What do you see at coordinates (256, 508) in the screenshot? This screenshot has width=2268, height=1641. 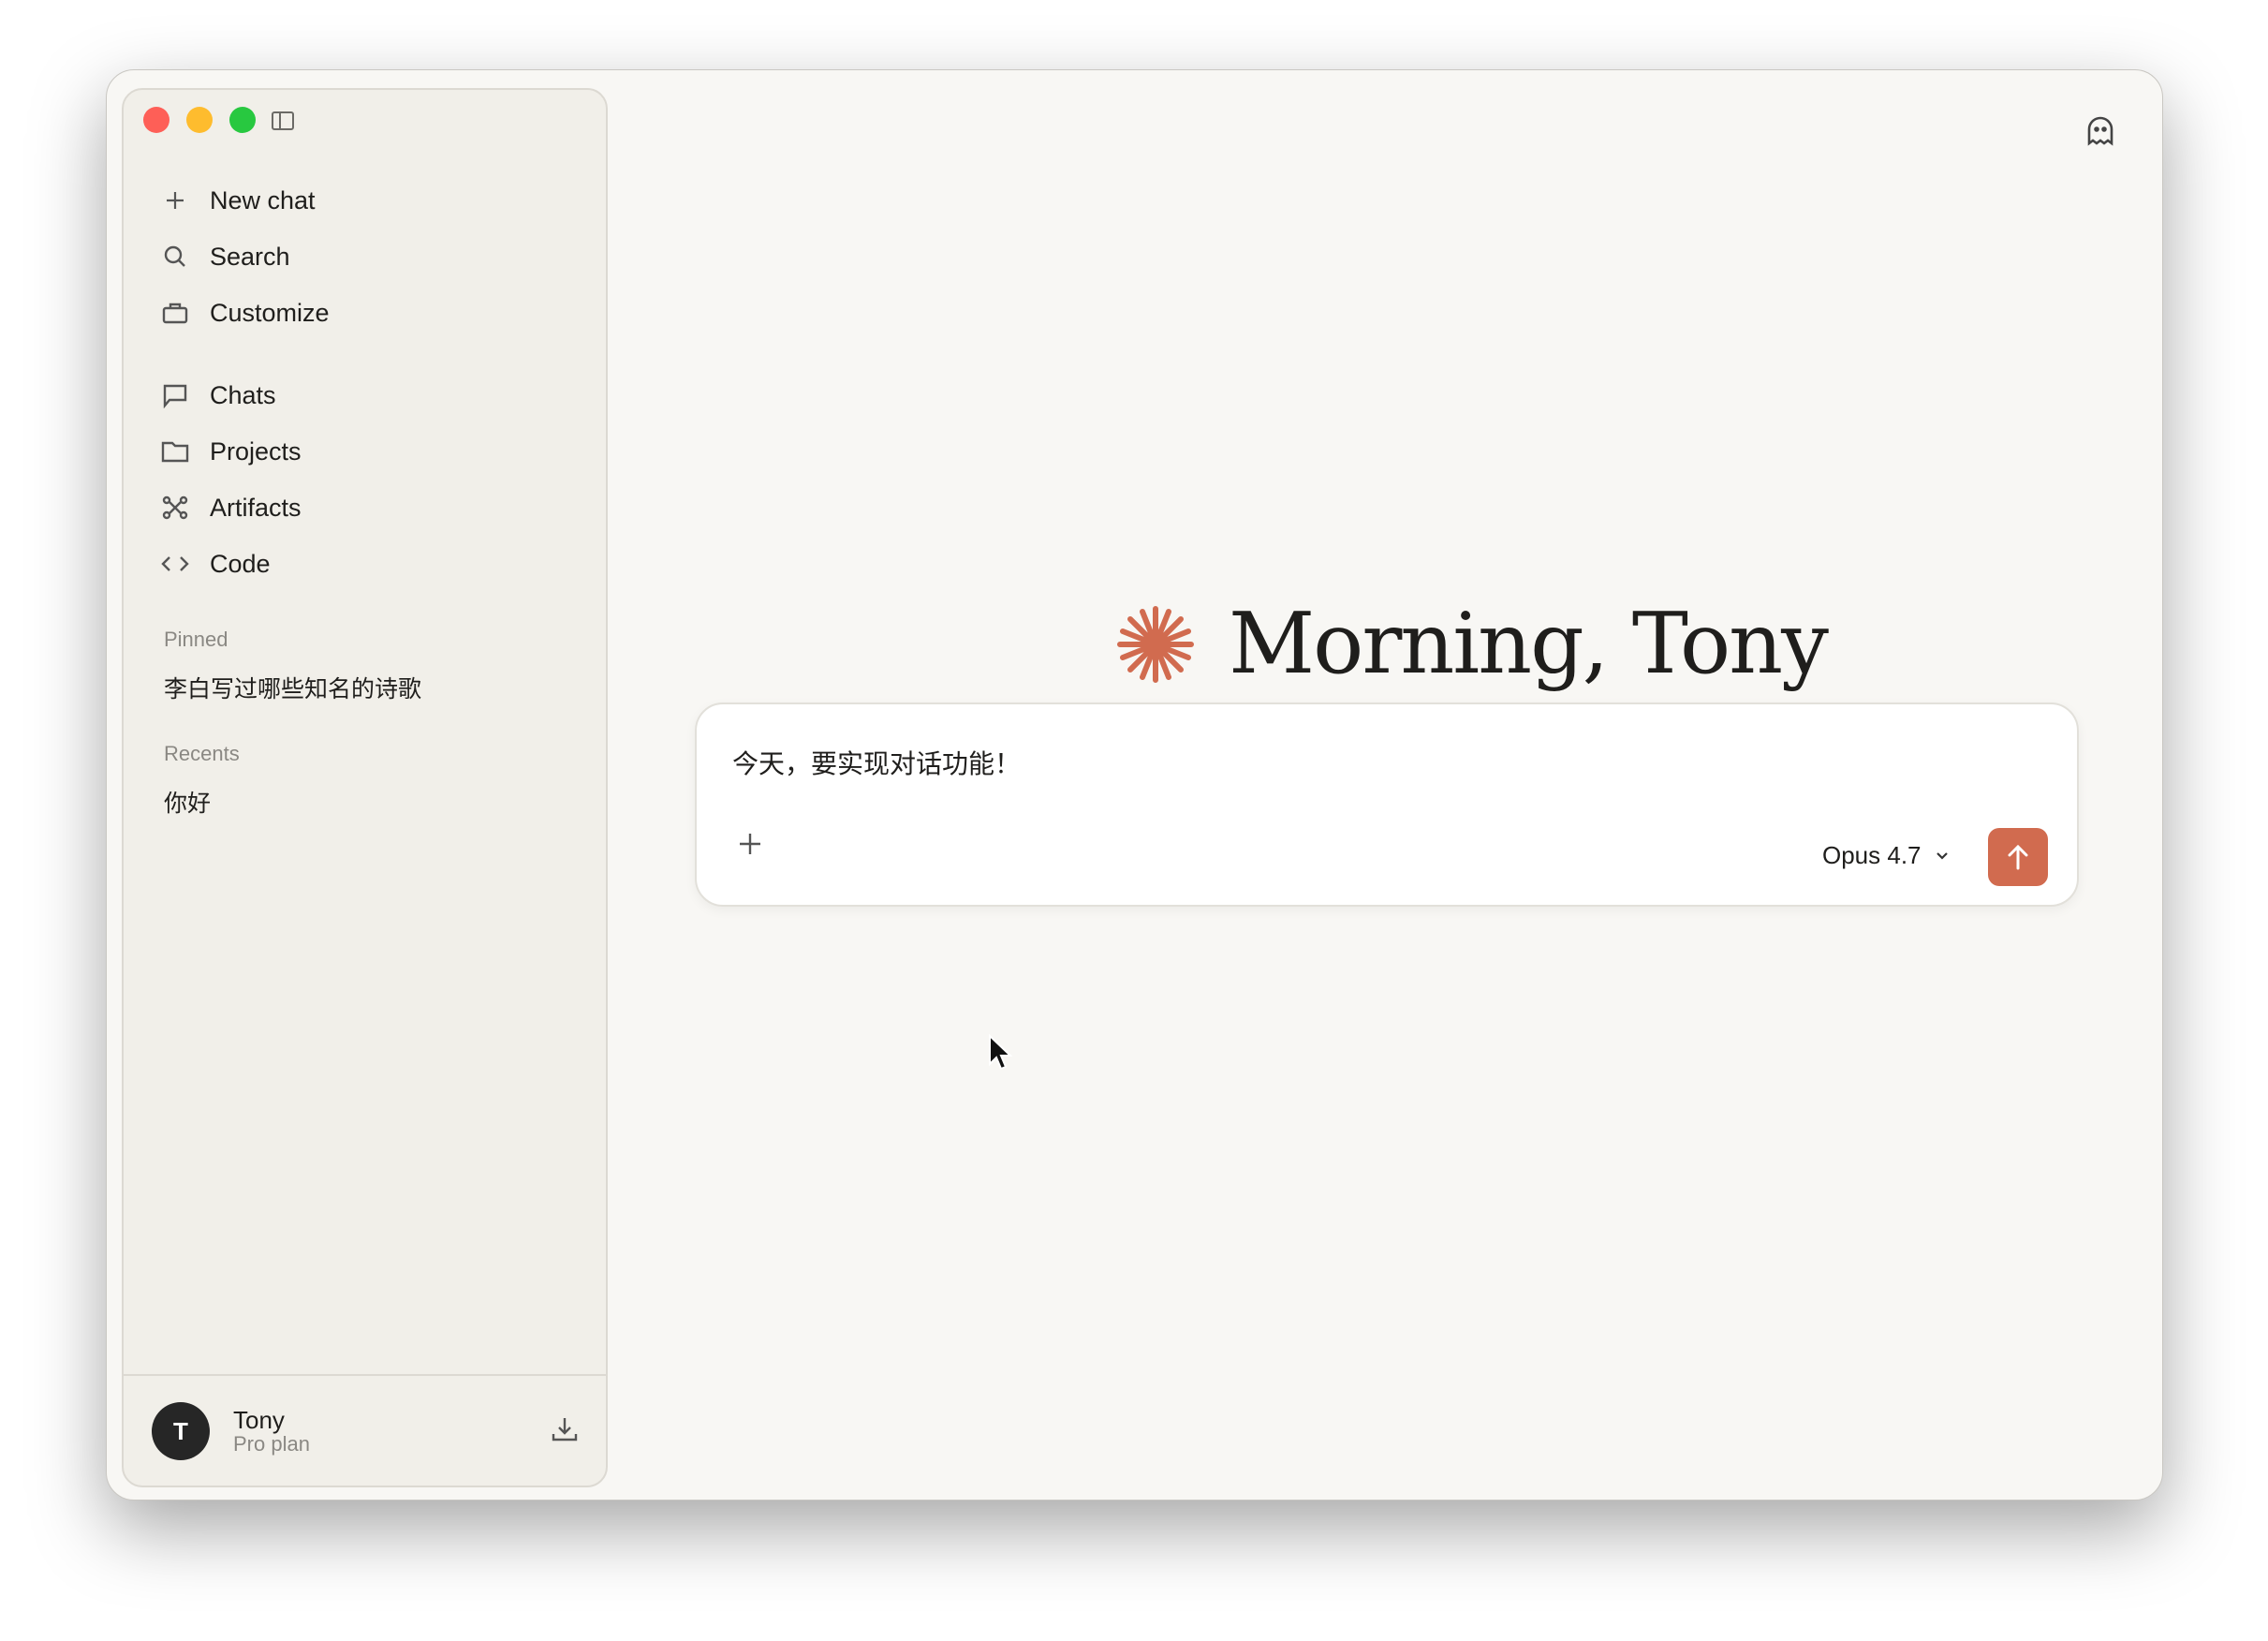 I see `nav-label: Artifacts` at bounding box center [256, 508].